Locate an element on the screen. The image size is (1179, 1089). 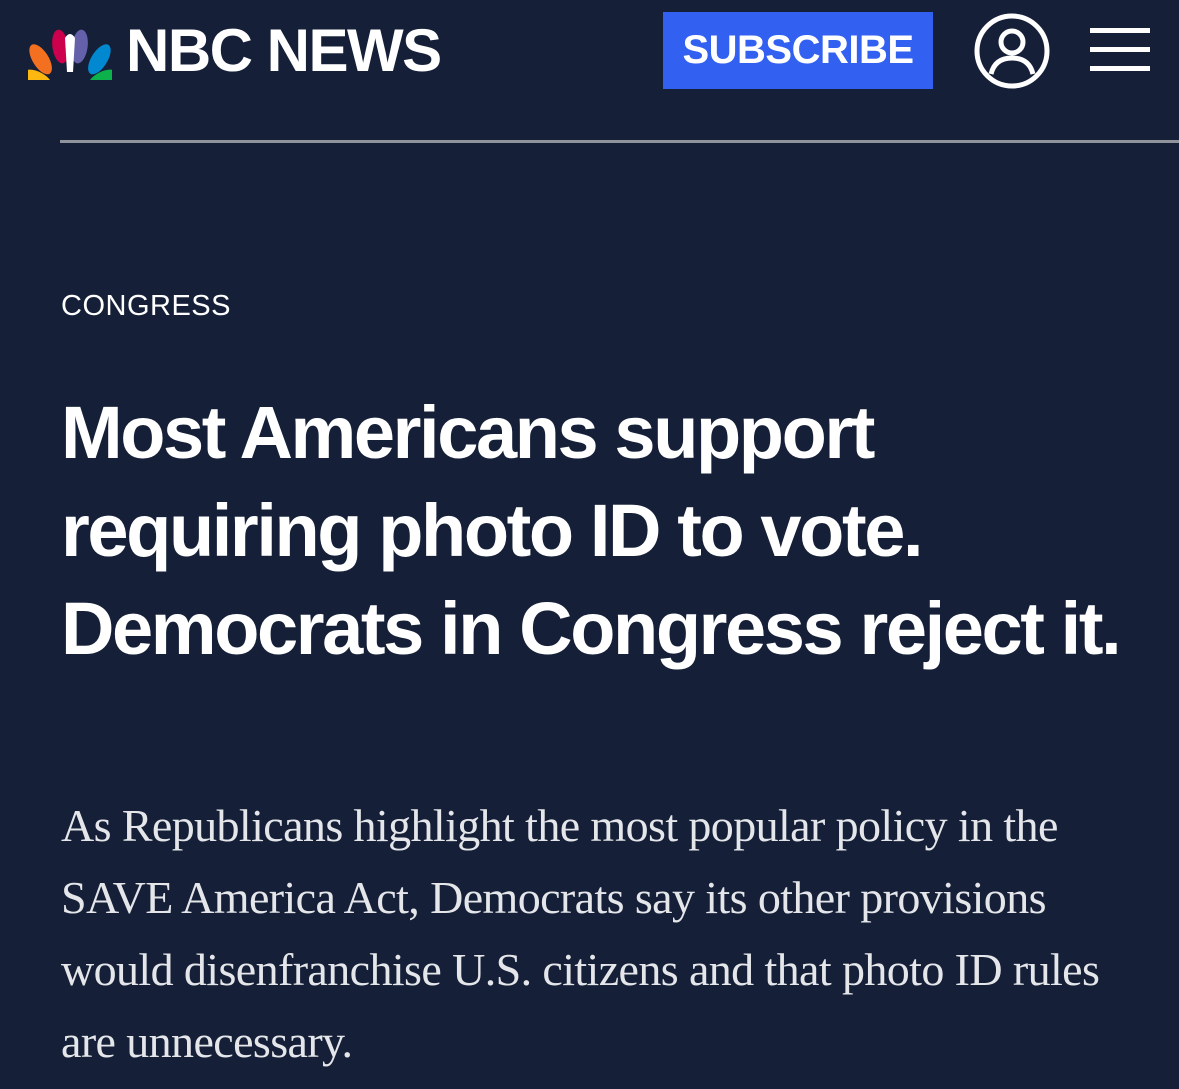
category-link: CONGRESS is located at coordinates (146, 306).